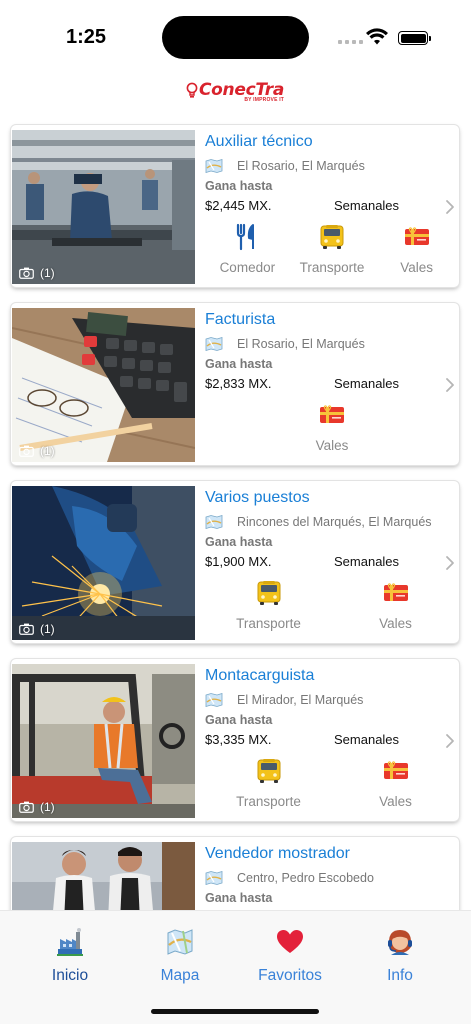 The height and width of the screenshot is (1024, 471). What do you see at coordinates (290, 956) in the screenshot?
I see `tab-favoritos: Favoritos` at bounding box center [290, 956].